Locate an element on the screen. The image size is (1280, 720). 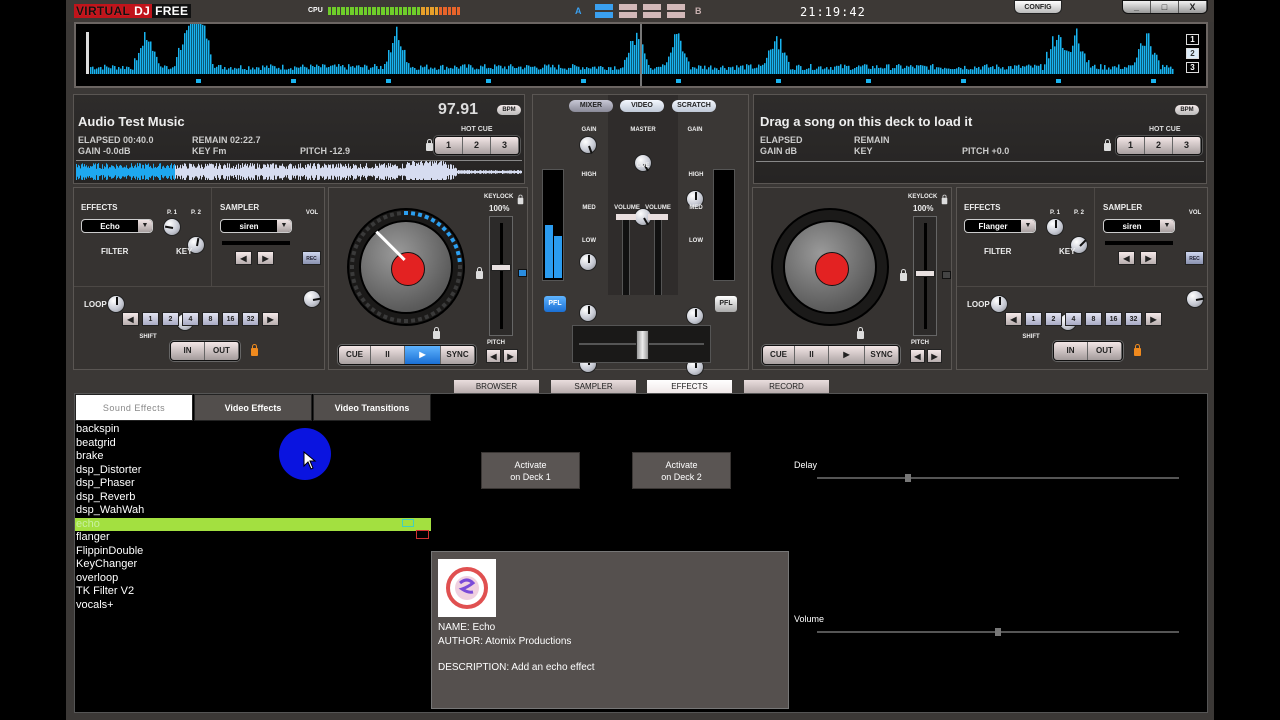
delay-slider is located at coordinates (998, 478).